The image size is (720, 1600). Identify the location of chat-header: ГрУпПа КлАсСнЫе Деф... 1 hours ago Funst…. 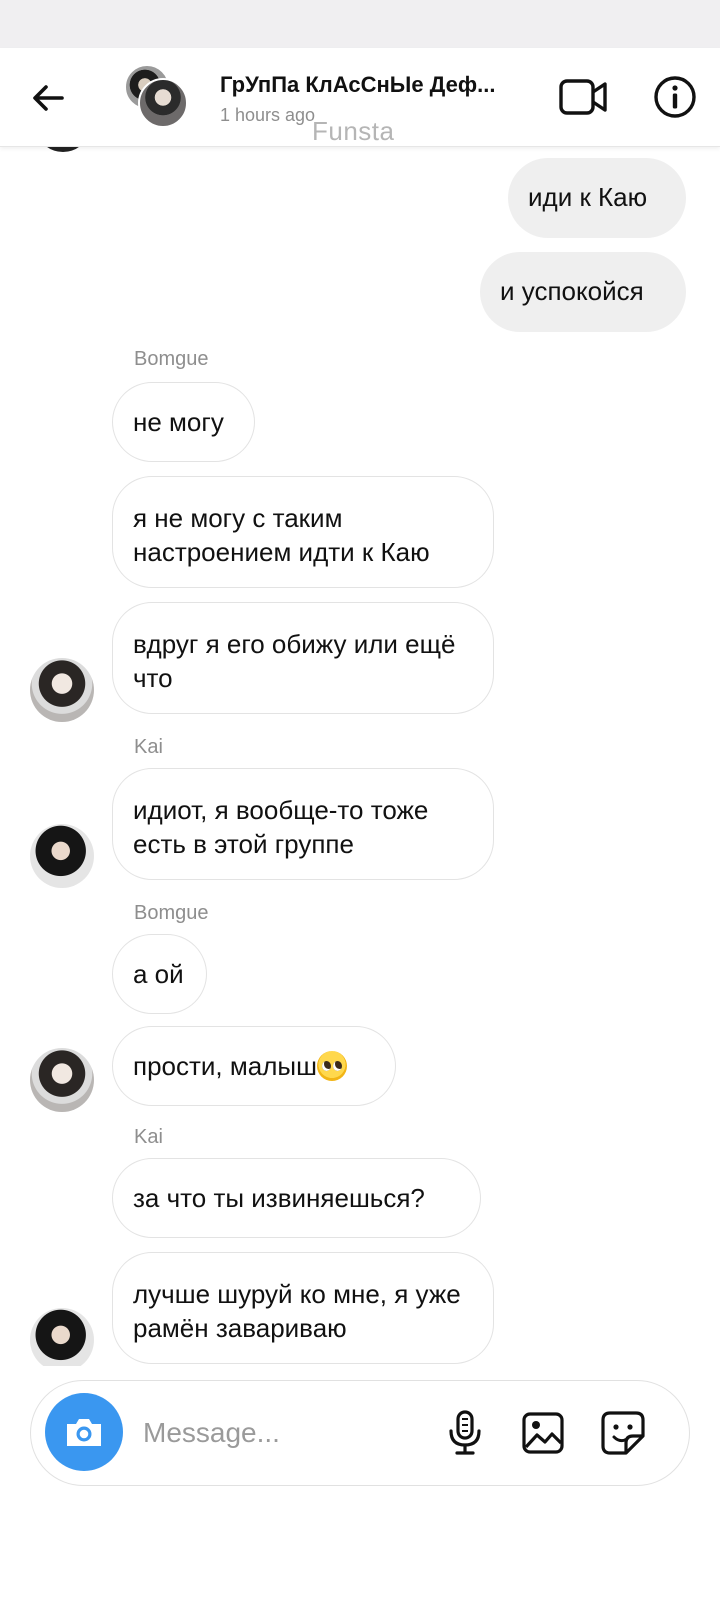
(360, 97).